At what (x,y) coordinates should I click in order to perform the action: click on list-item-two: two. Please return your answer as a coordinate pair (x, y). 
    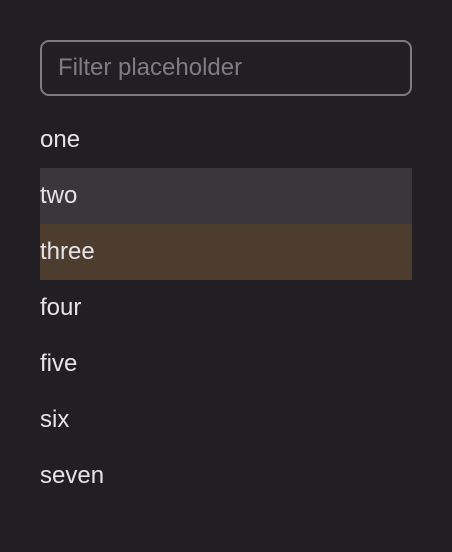
    Looking at the image, I should click on (226, 196).